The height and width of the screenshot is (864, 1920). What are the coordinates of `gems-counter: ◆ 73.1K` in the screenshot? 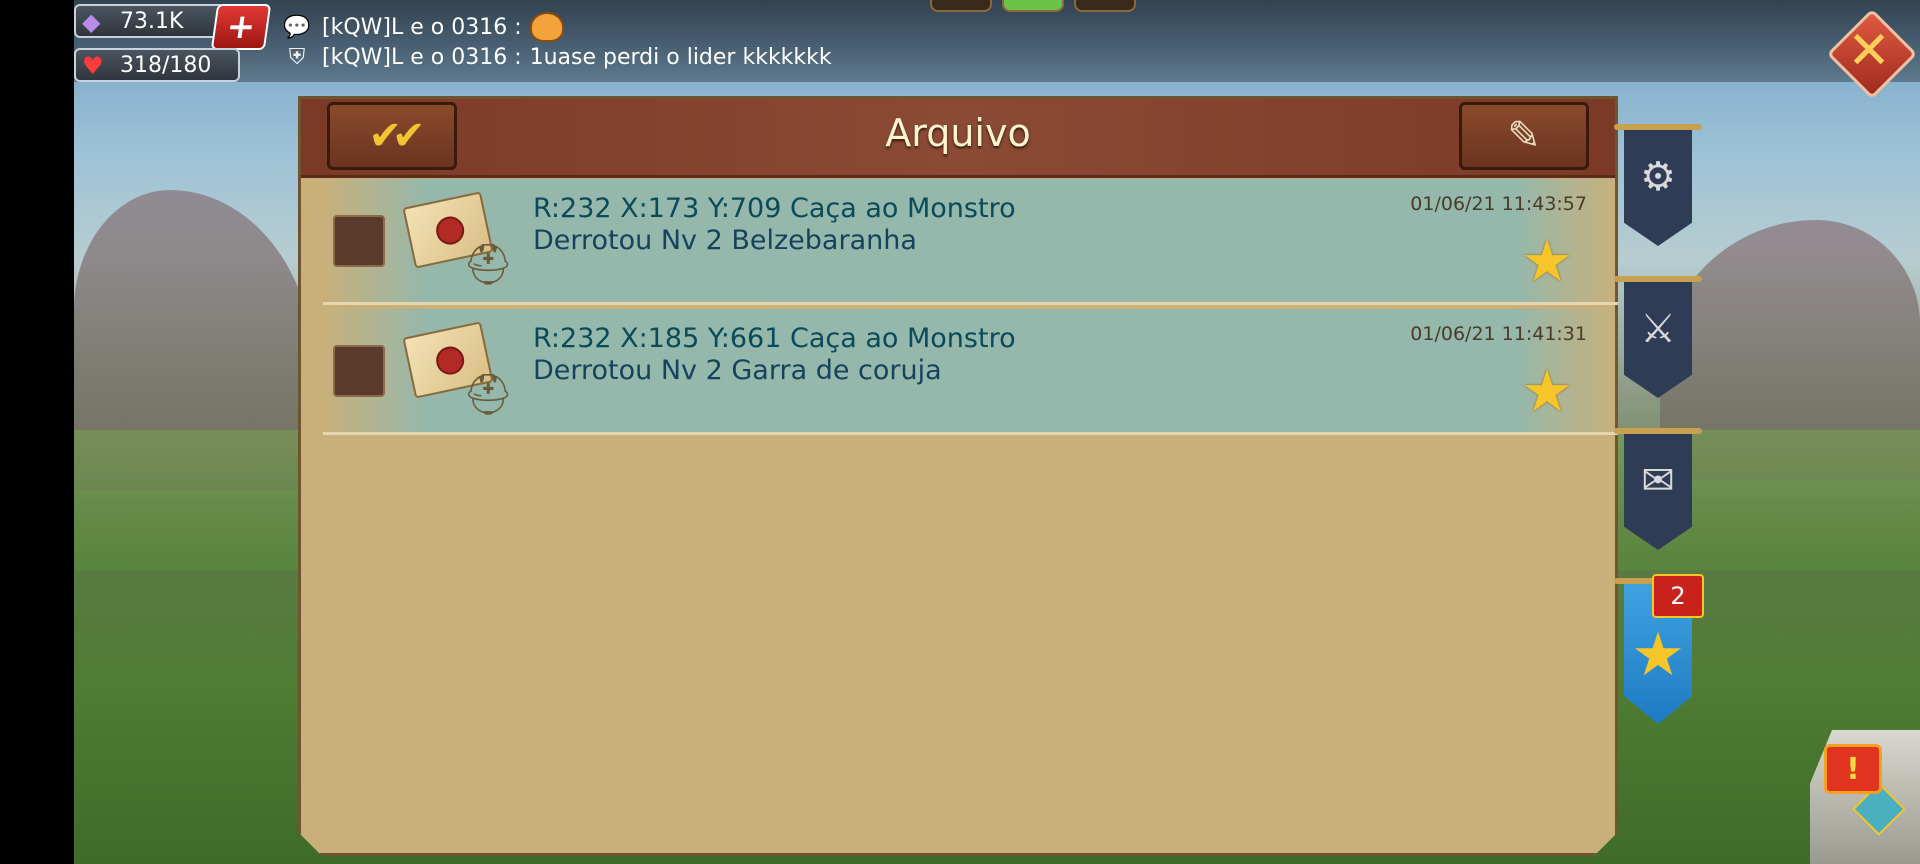 It's located at (150, 21).